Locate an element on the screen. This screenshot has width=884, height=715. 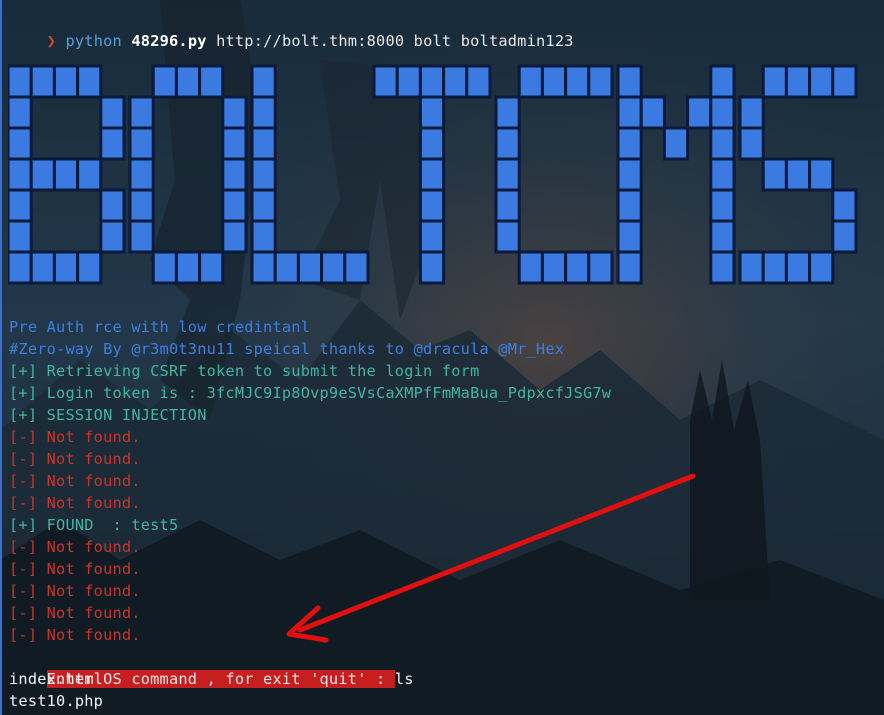
prompt-script-name: 48296.py is located at coordinates (169, 41).